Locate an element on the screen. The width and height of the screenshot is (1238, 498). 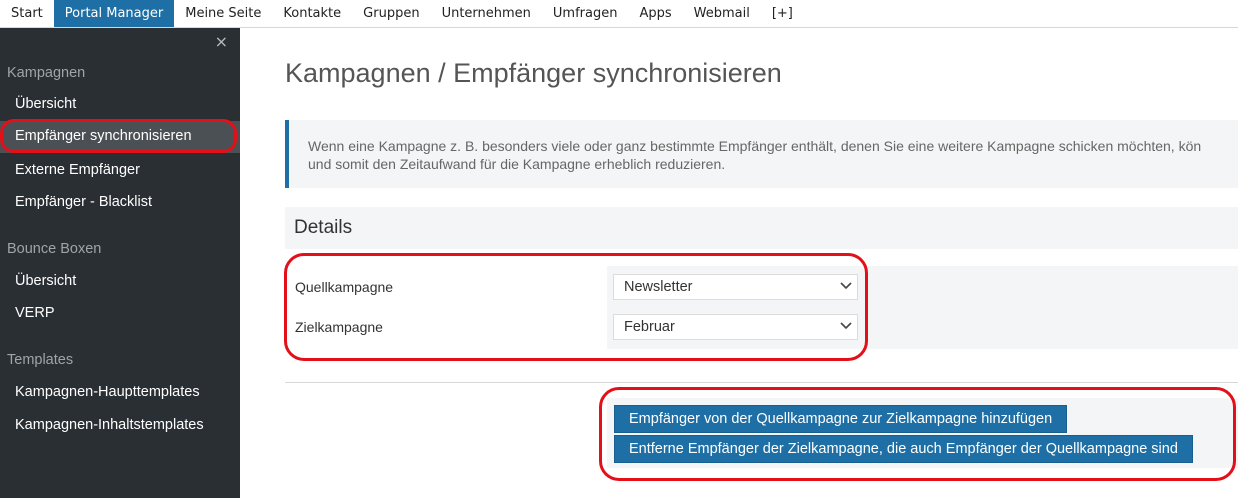
sidebar-item-kampagnen-inhaltstemplates: Kampagnen-Inhaltstemplates is located at coordinates (109, 425).